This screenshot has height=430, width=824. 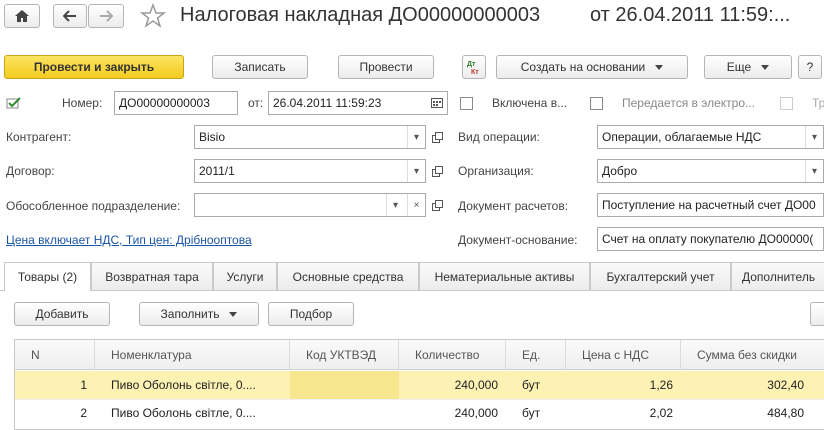 What do you see at coordinates (583, 67) in the screenshot?
I see `create-based-on-label: Создать на основании` at bounding box center [583, 67].